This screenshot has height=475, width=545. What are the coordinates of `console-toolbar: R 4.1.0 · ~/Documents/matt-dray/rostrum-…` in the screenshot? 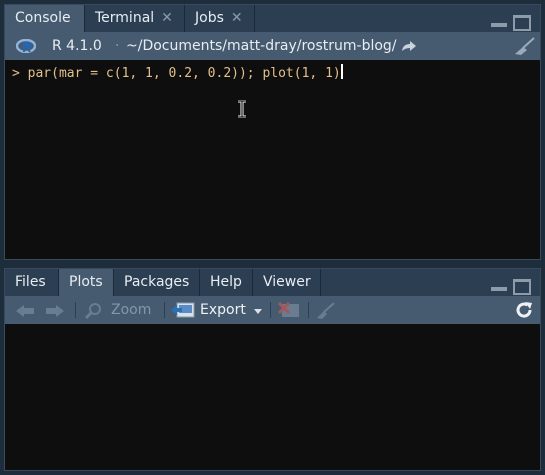 It's located at (272, 46).